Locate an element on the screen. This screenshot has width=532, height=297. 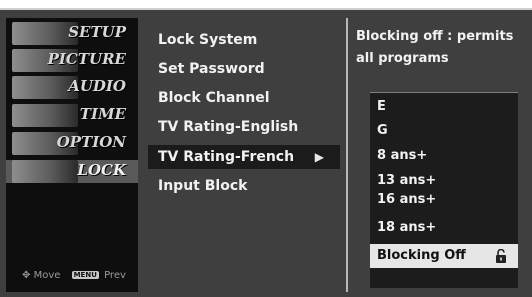
submenu-item-input-block: Input Block is located at coordinates (244, 186).